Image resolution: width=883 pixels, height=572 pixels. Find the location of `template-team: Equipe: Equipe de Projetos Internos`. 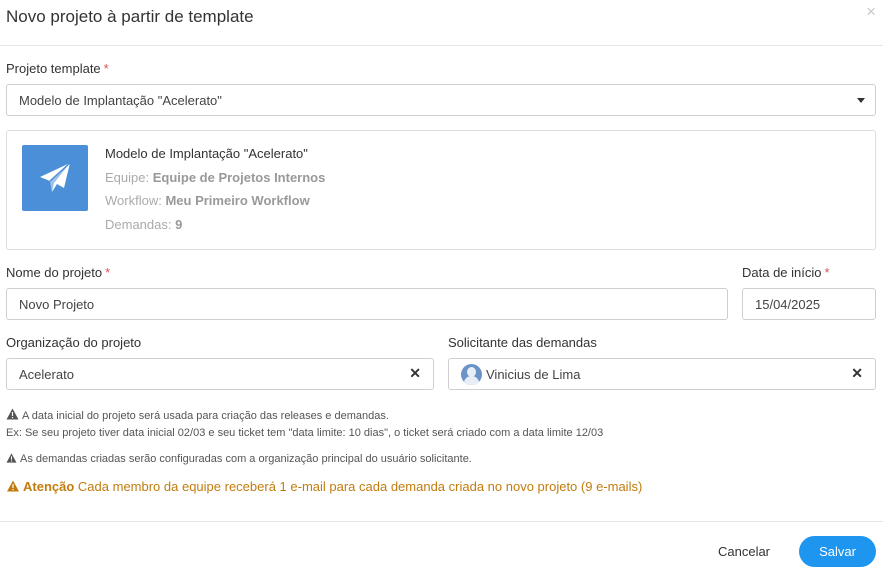

template-team: Equipe: Equipe de Projetos Internos is located at coordinates (215, 177).